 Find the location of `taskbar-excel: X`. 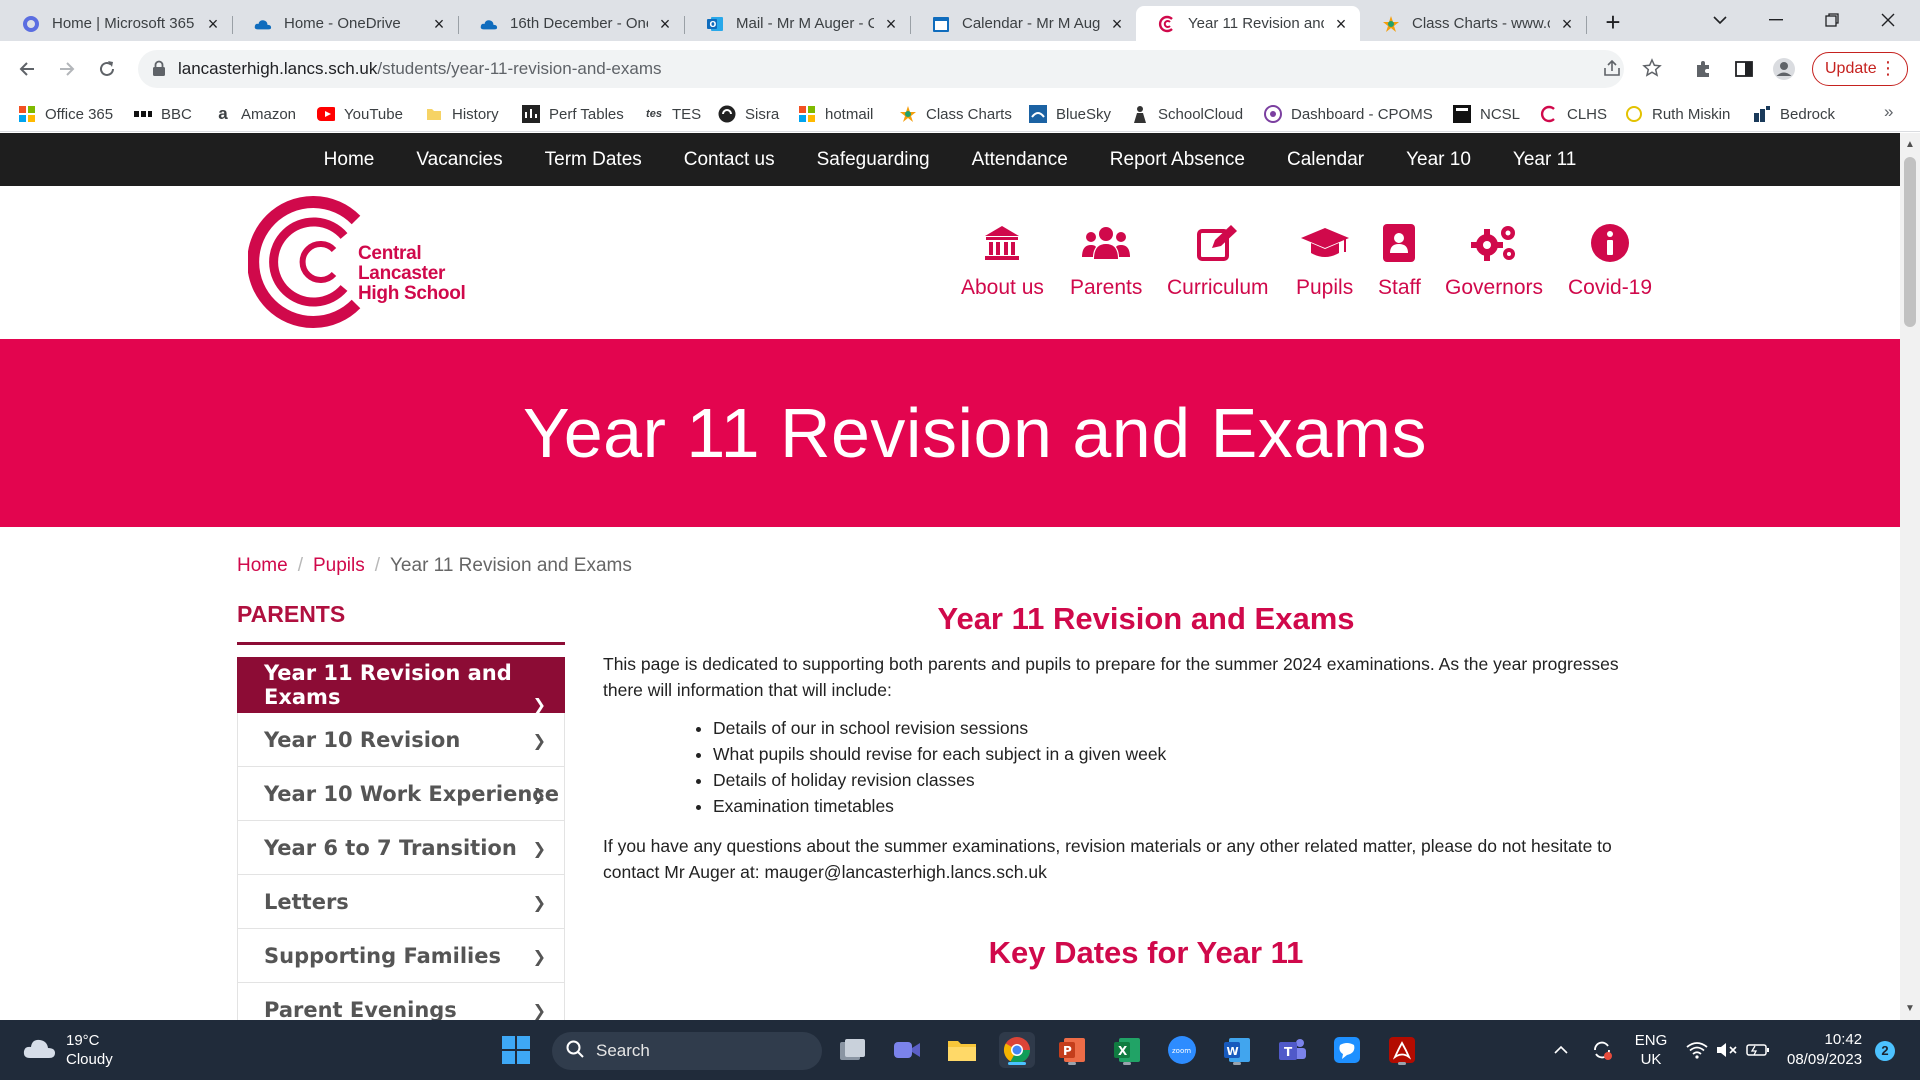

taskbar-excel: X is located at coordinates (1127, 1050).